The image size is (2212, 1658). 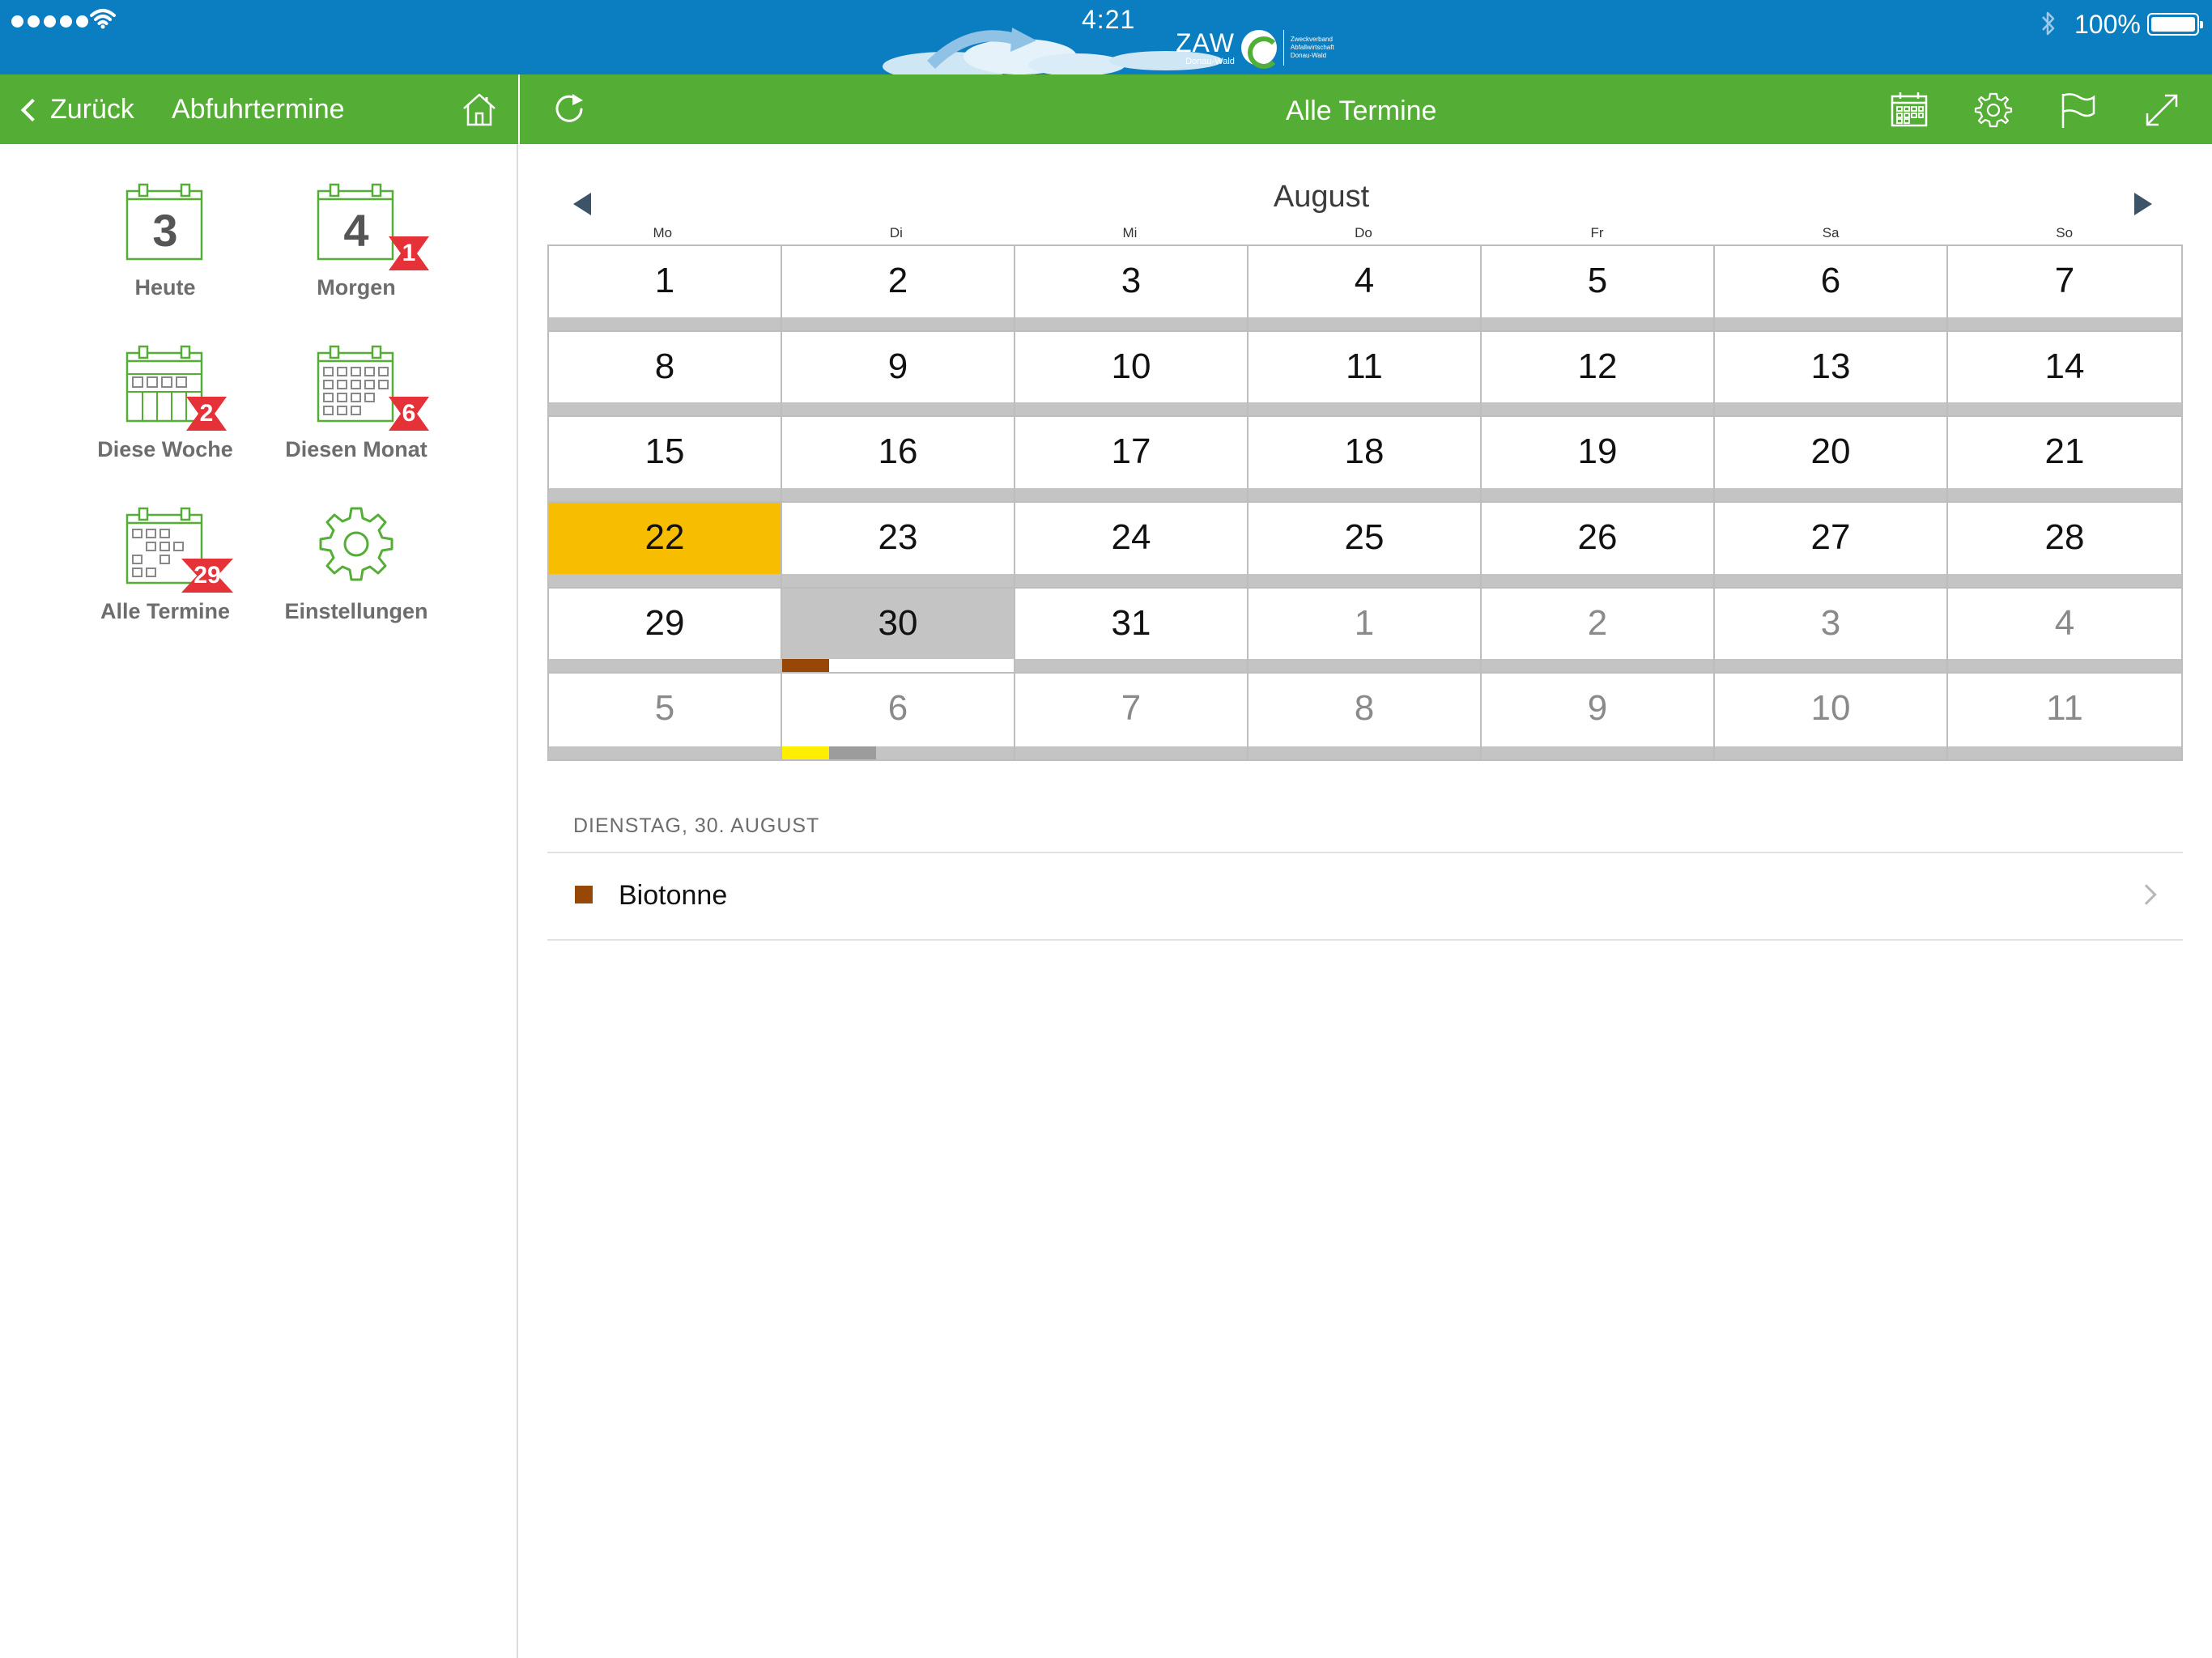 I want to click on day-number: 3, so click(x=1830, y=622).